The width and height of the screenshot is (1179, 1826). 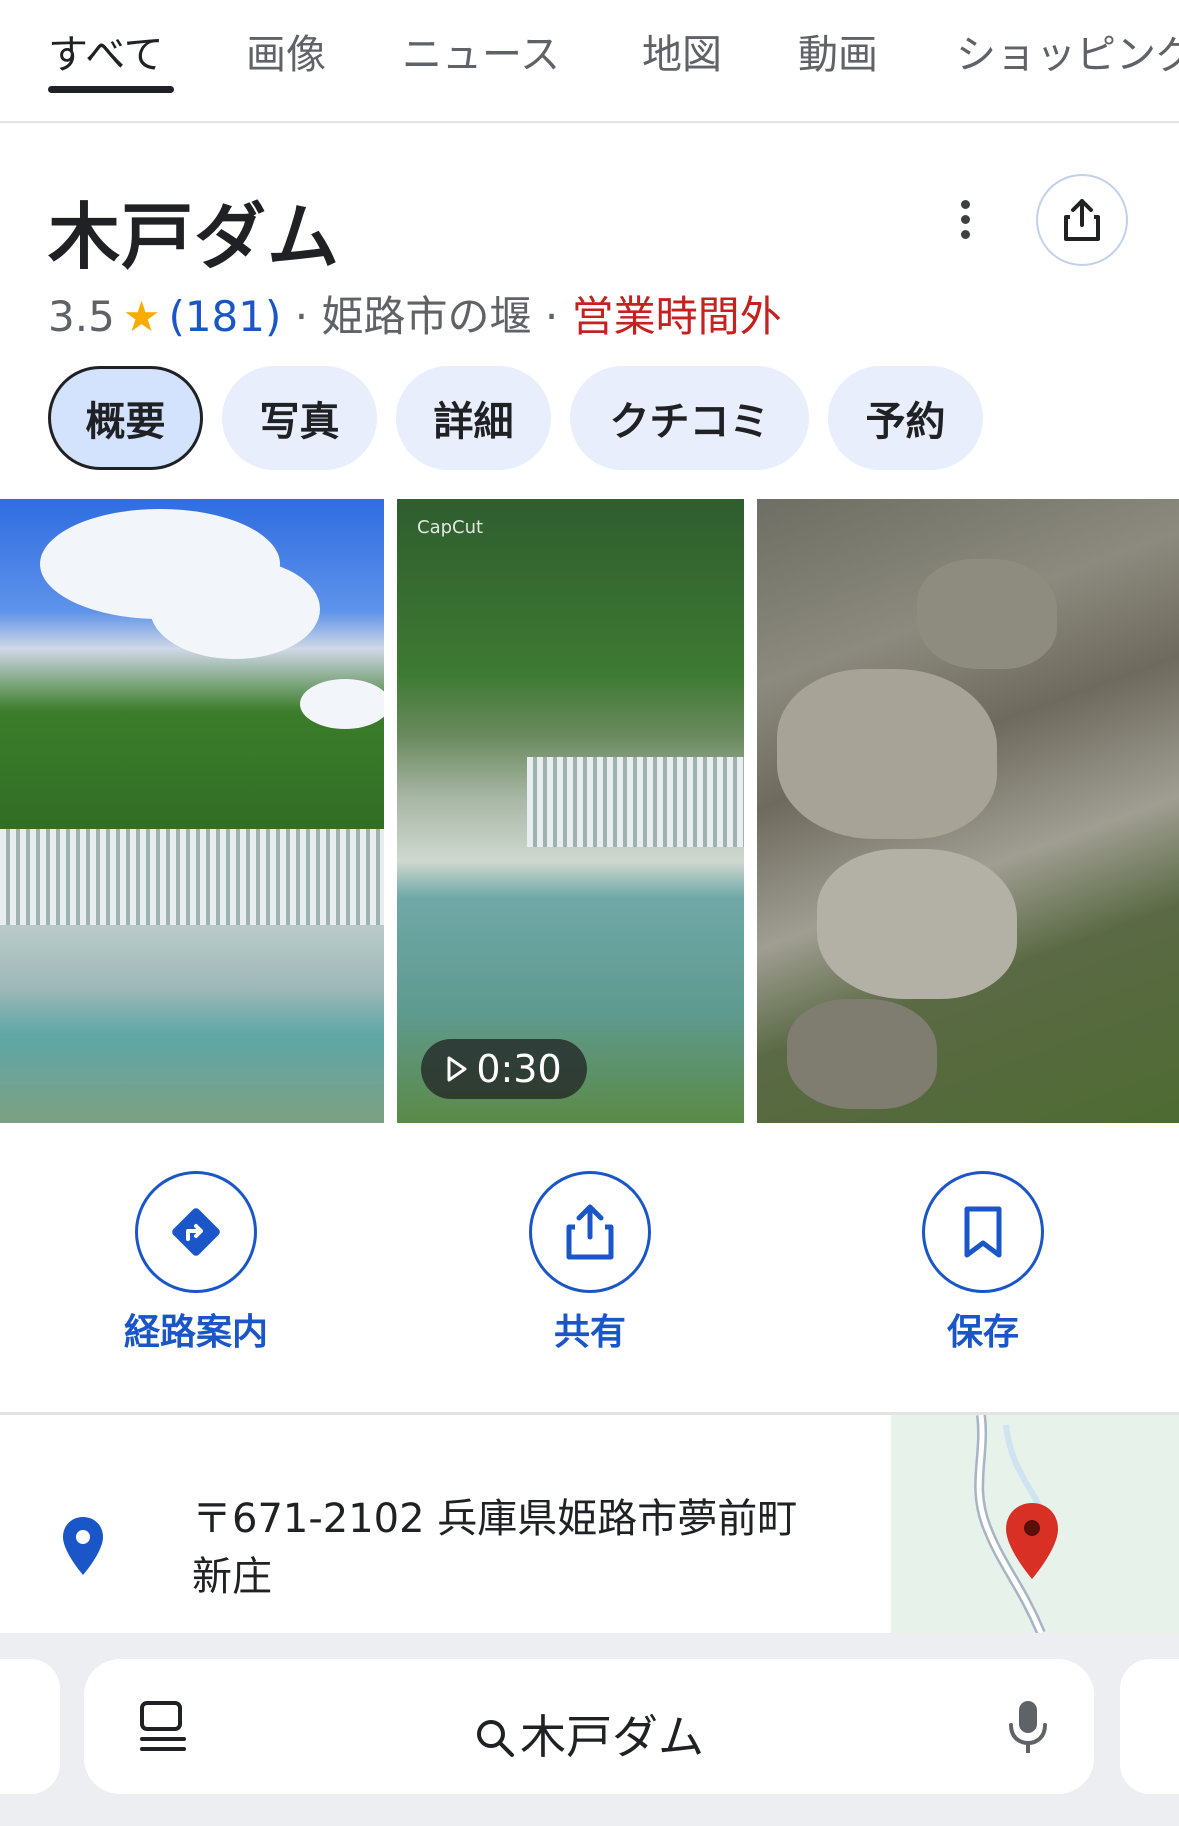 I want to click on share-button-top, so click(x=1082, y=220).